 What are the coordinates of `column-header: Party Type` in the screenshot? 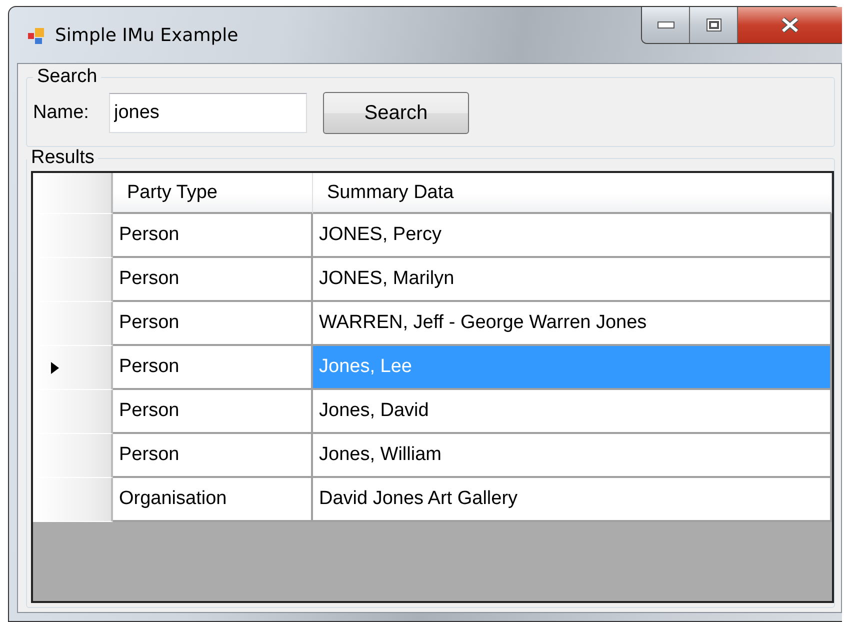 It's located at (213, 193).